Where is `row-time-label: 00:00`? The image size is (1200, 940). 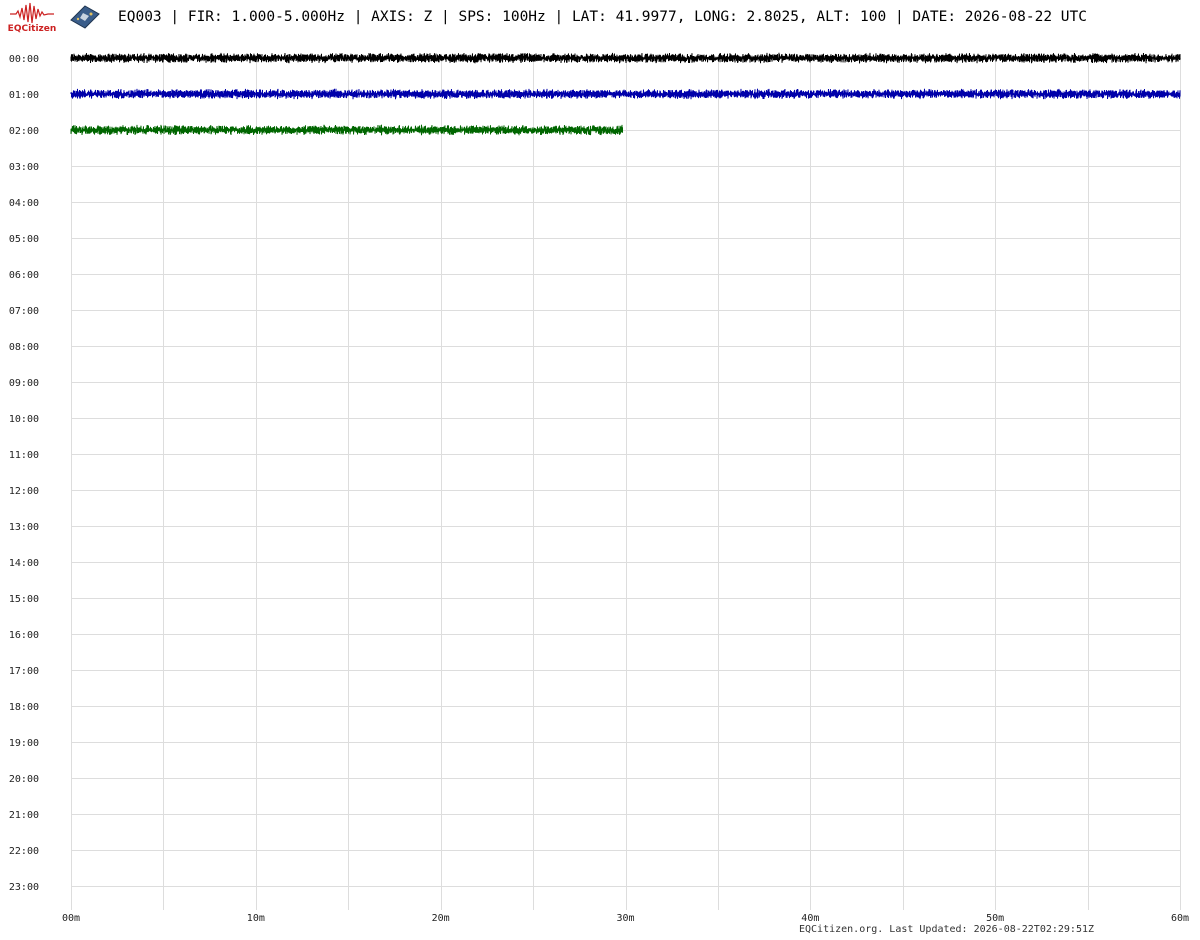
row-time-label: 00:00 is located at coordinates (24, 59).